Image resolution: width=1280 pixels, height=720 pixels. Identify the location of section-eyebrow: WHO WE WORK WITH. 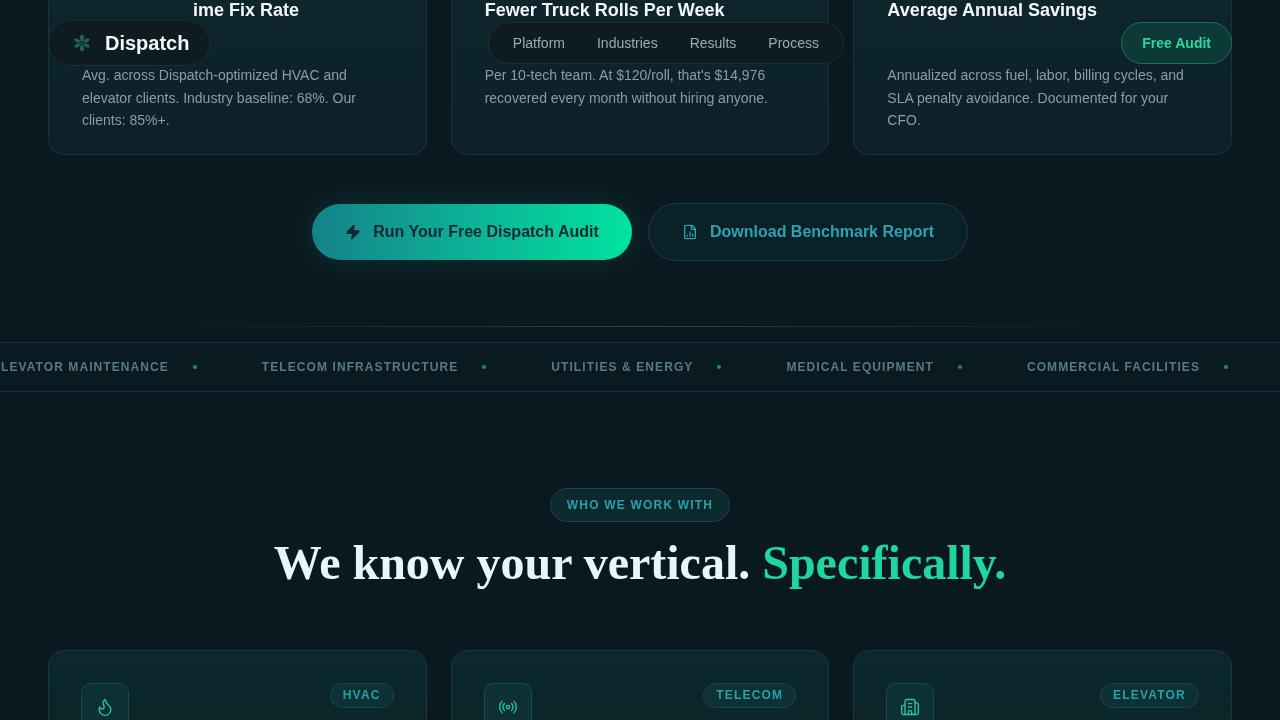
(640, 504).